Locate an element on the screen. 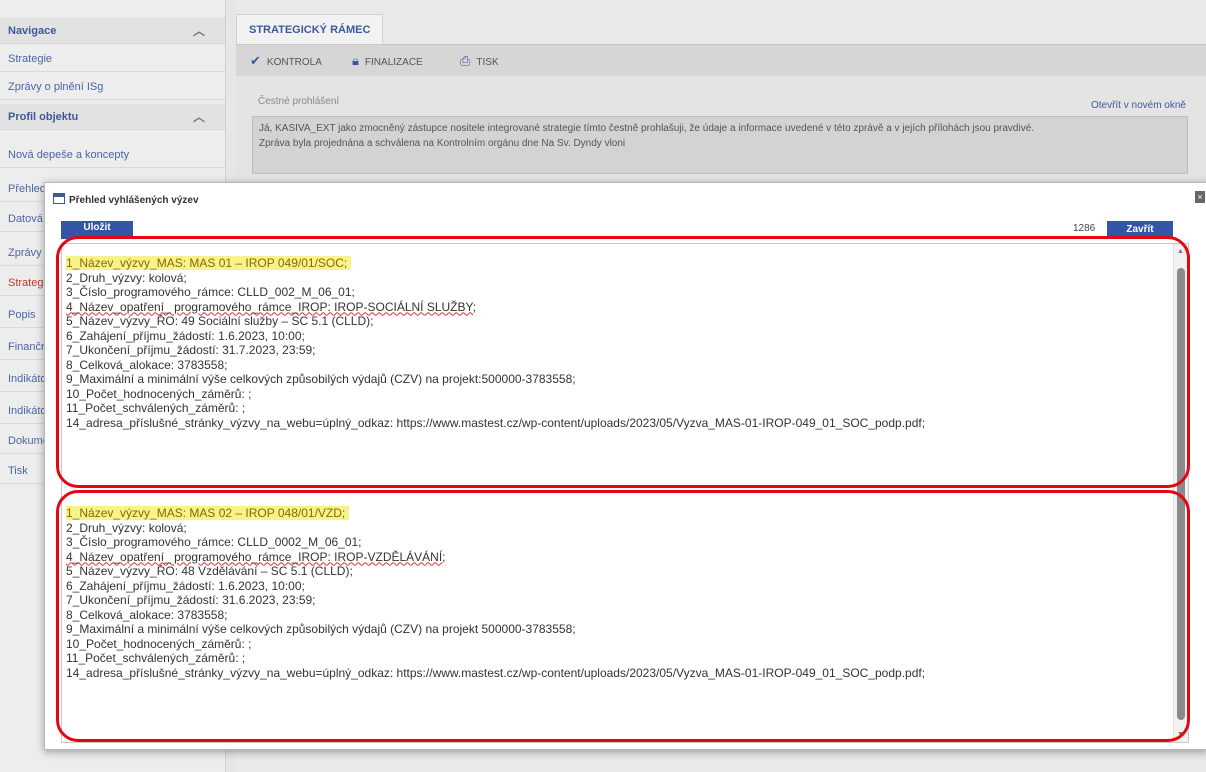  sidebar-item-label: Navigace is located at coordinates (32, 31).